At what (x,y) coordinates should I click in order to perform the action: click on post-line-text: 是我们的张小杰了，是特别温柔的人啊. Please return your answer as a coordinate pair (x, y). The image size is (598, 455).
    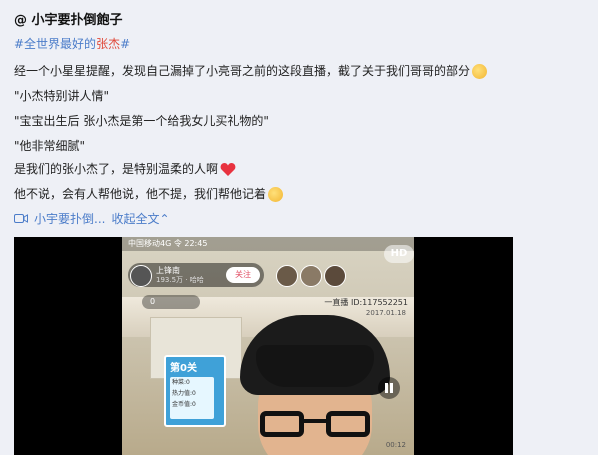
    Looking at the image, I should click on (116, 169).